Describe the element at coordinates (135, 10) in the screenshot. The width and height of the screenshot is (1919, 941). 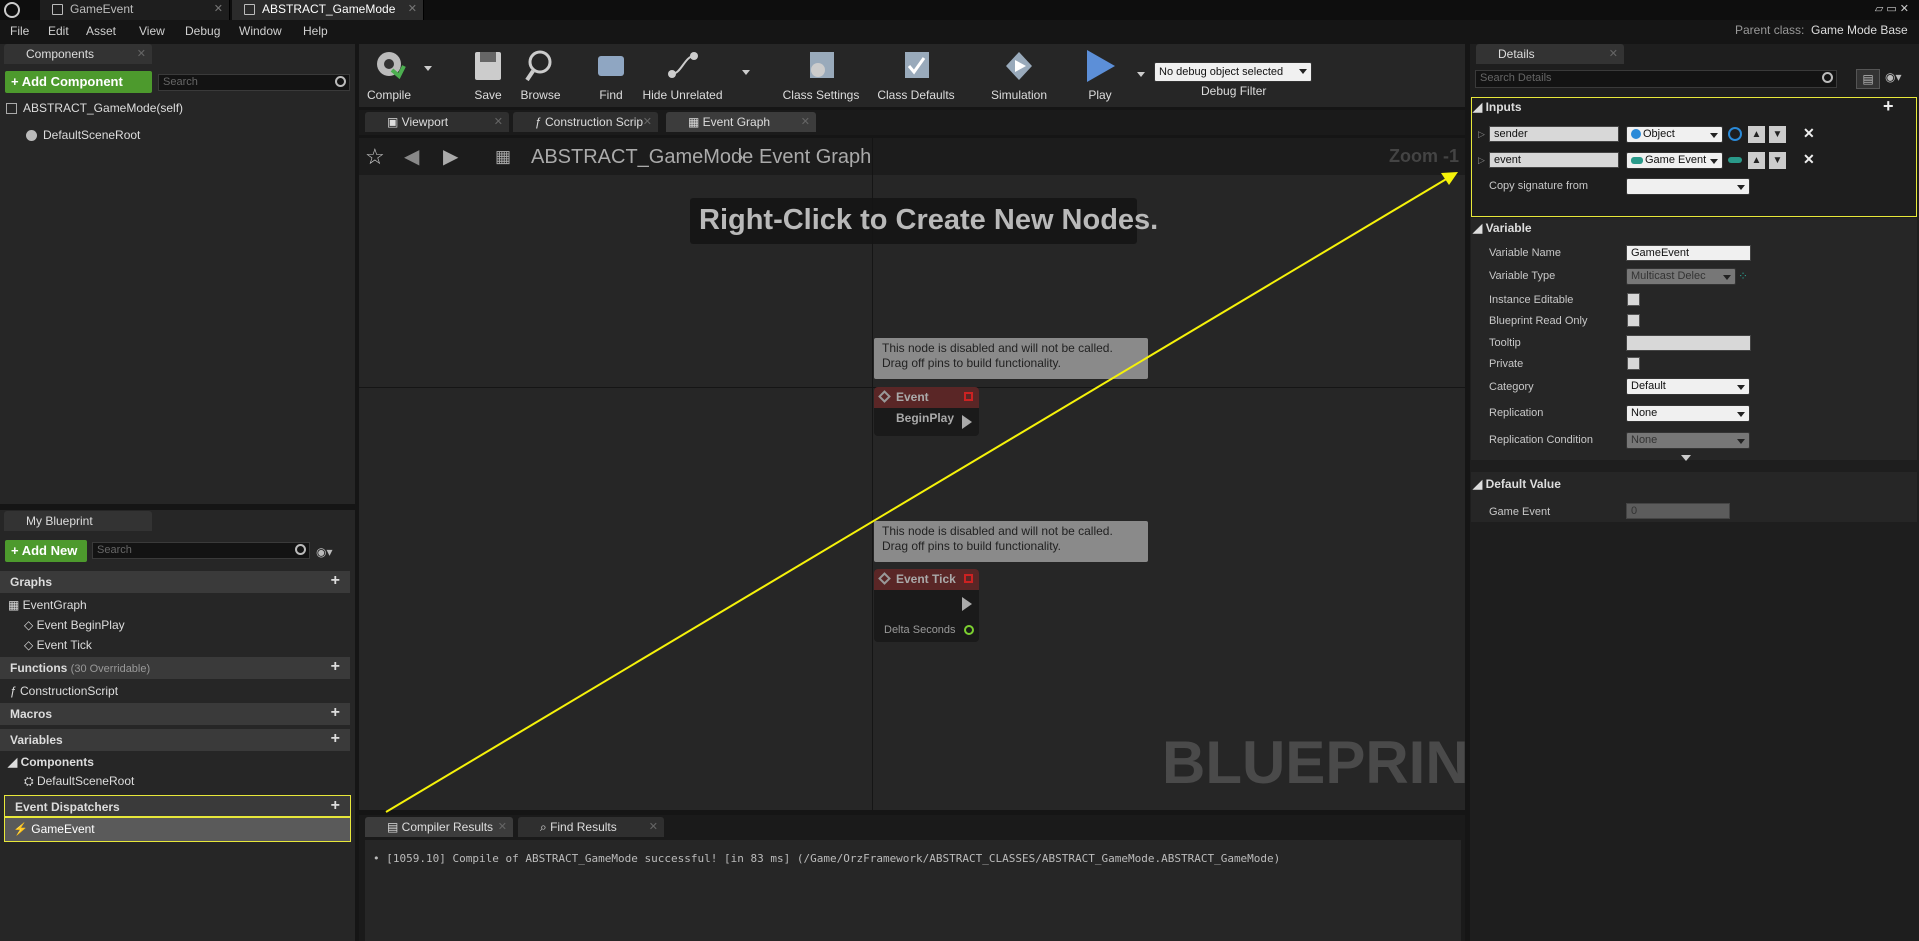
I see `tab-gameevent: GameEvent ✕` at that location.